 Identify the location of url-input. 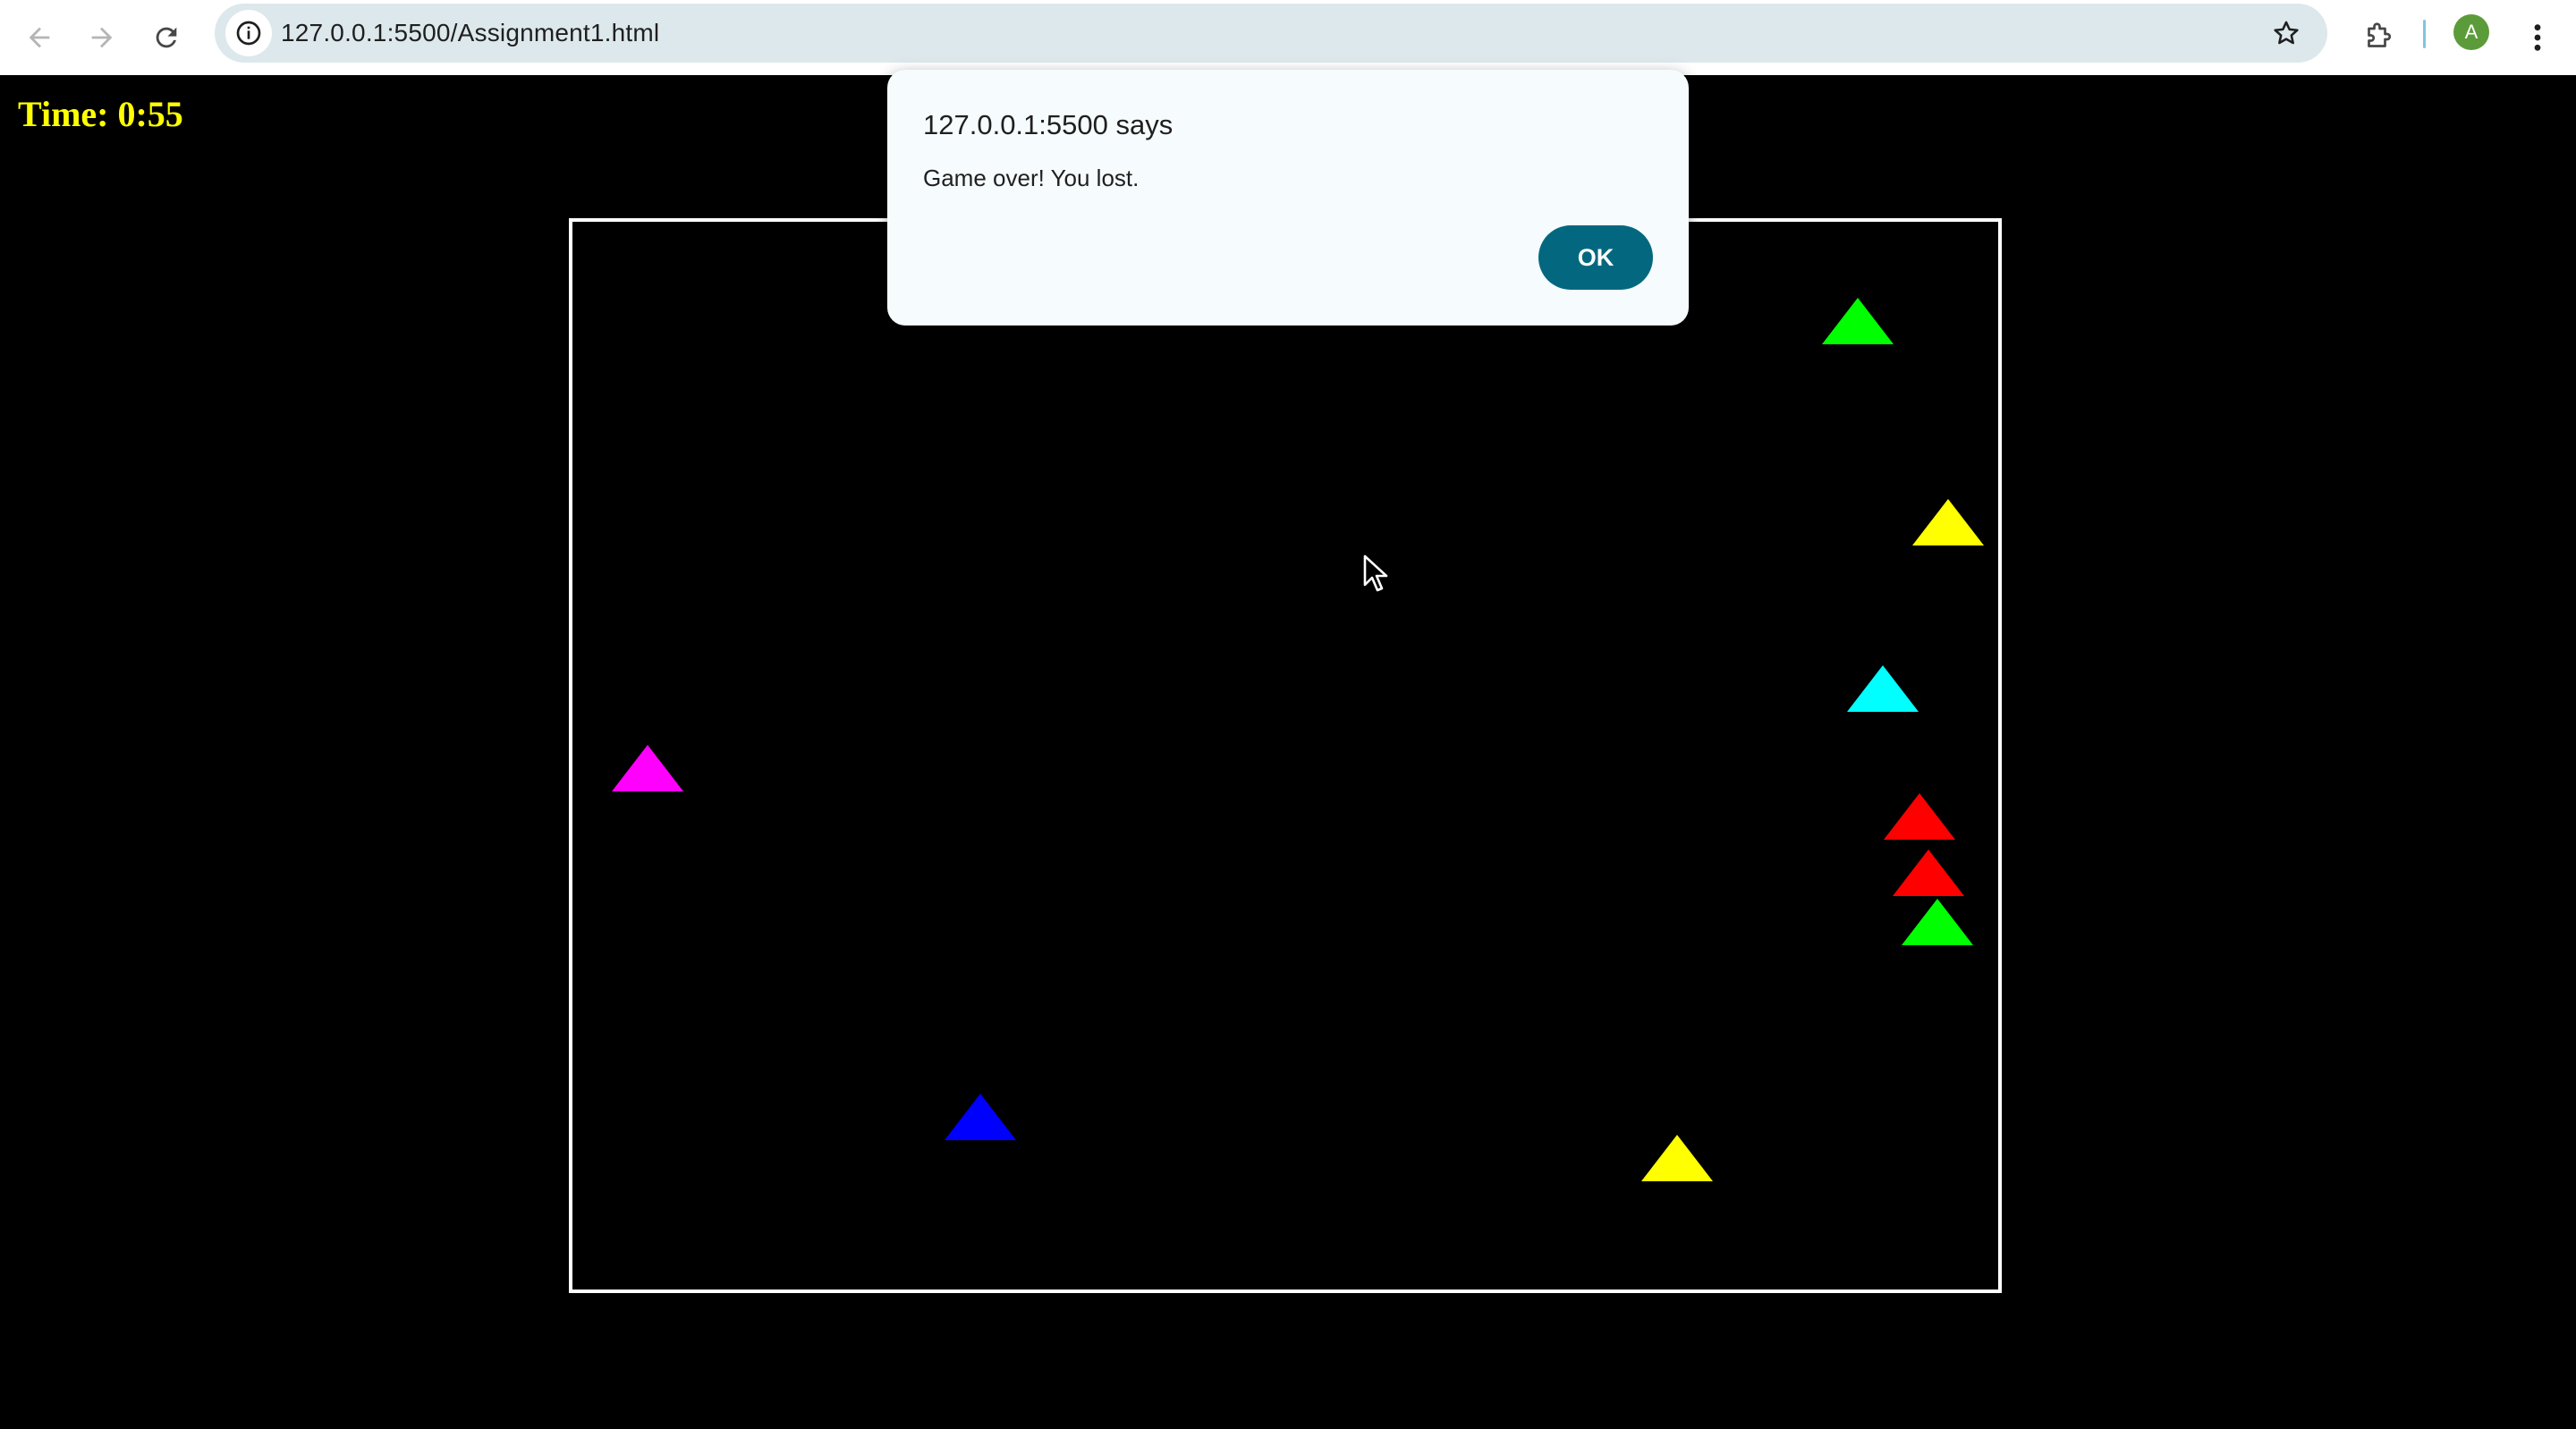
(1130, 33).